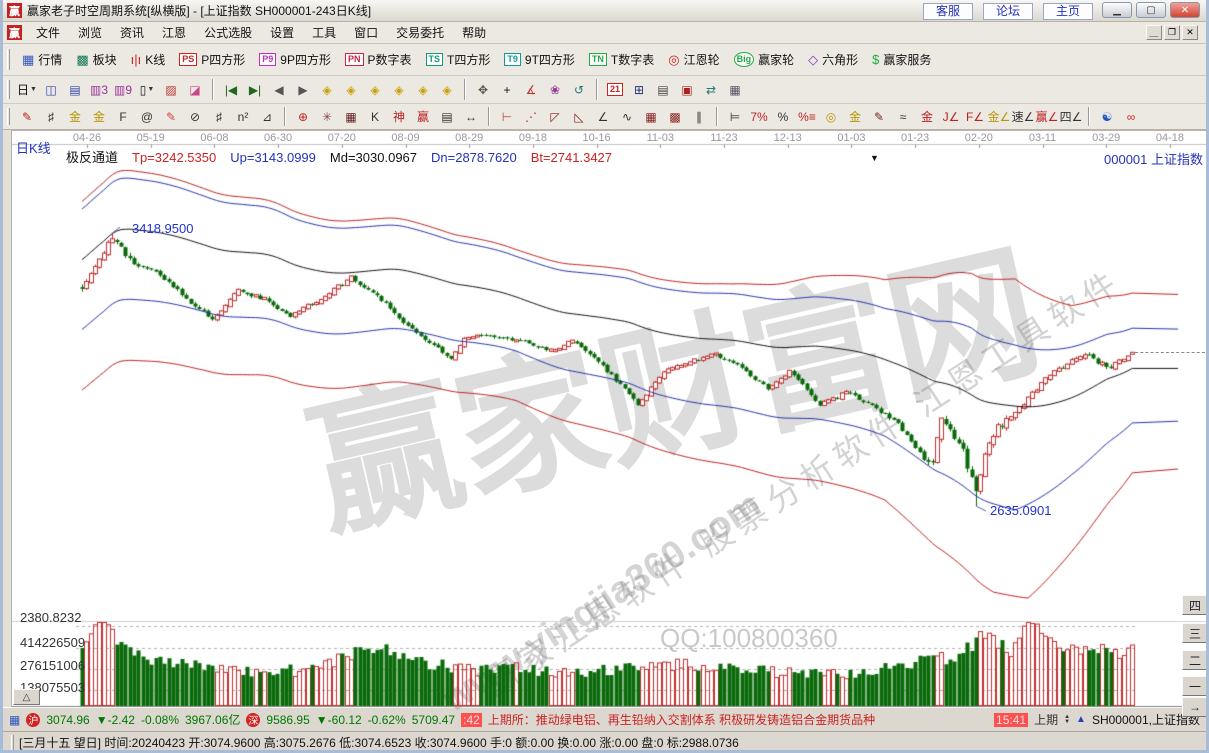 This screenshot has height=753, width=1209. What do you see at coordinates (483, 90) in the screenshot?
I see `hand-tool-icon: ✥` at bounding box center [483, 90].